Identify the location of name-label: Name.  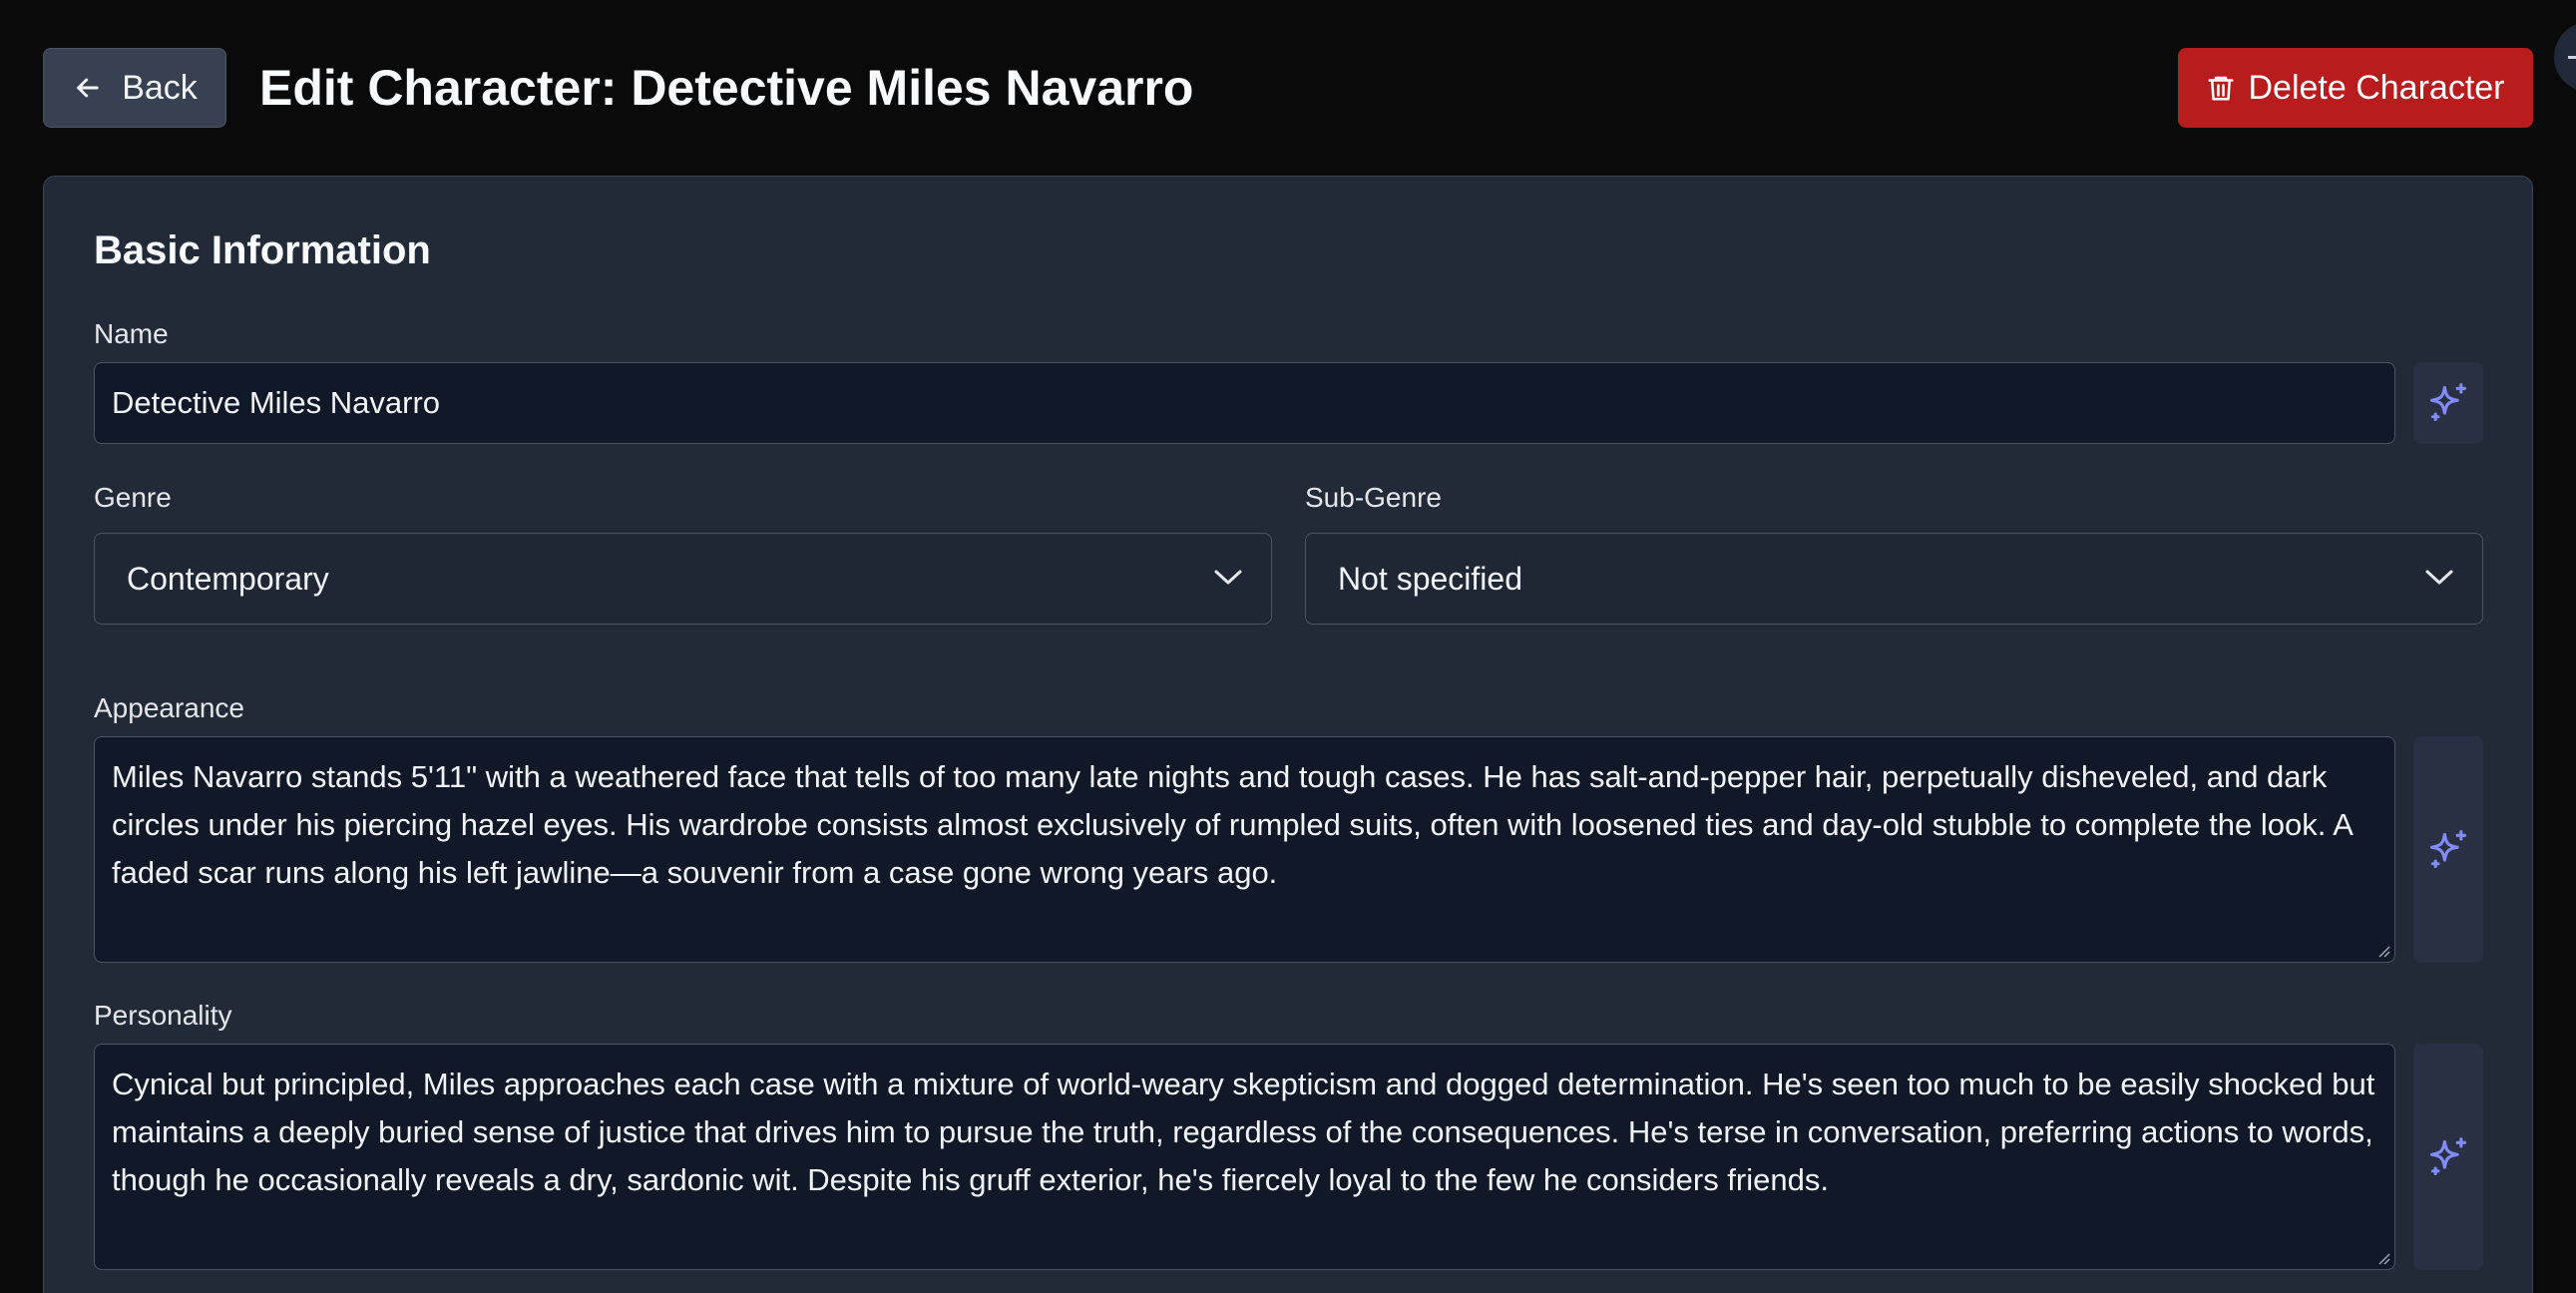
(131, 333).